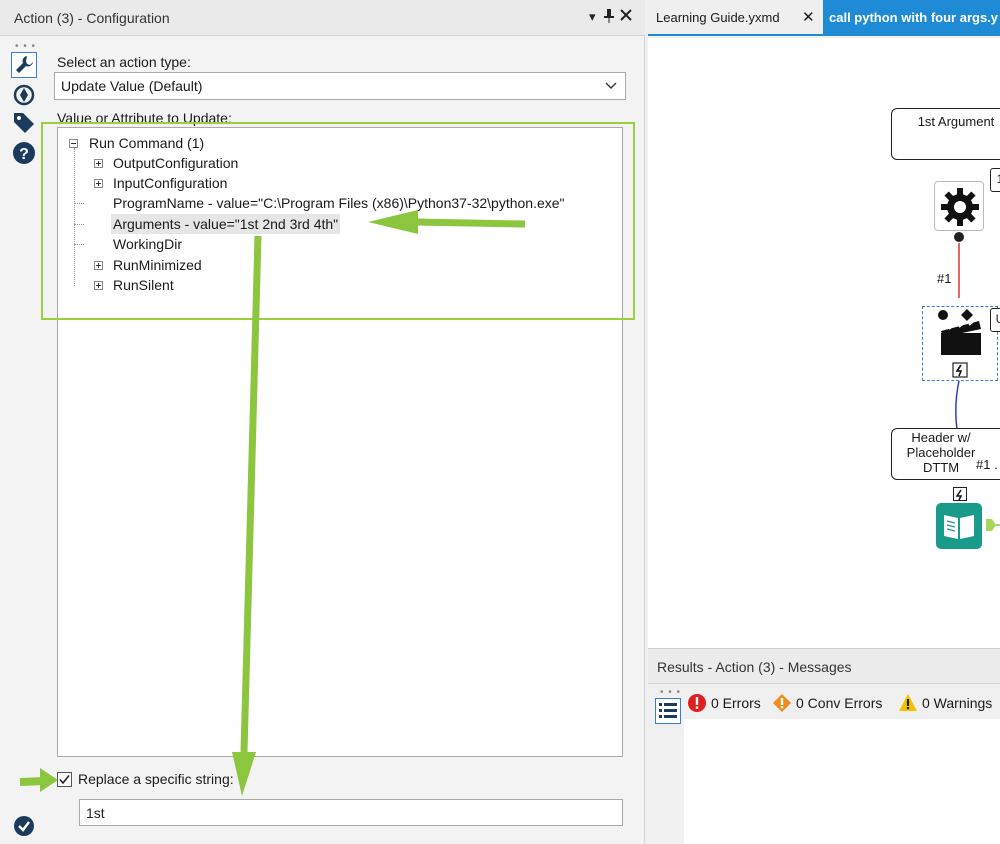 Image resolution: width=1000 pixels, height=844 pixels. What do you see at coordinates (959, 526) in the screenshot?
I see `book-icon` at bounding box center [959, 526].